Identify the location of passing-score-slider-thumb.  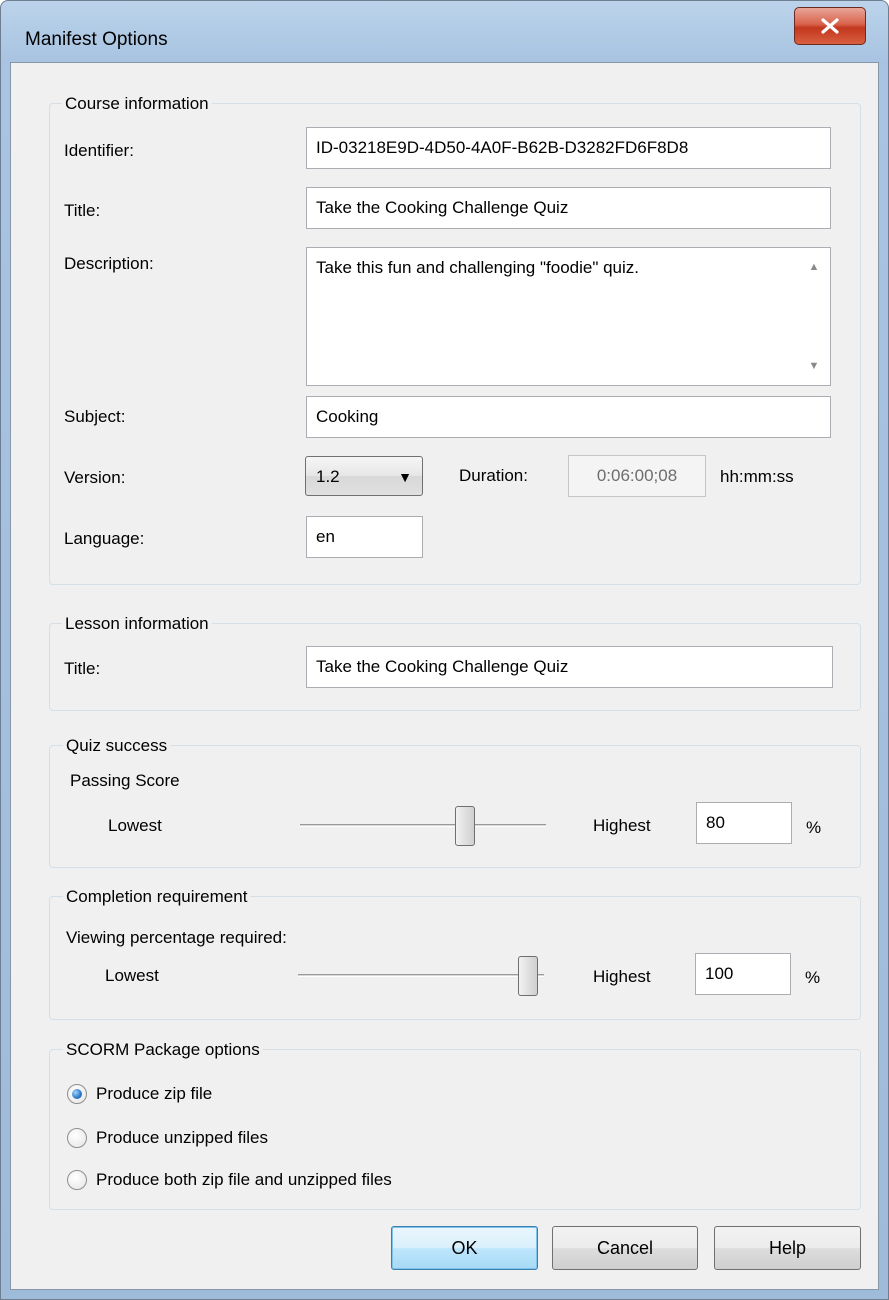
(465, 826).